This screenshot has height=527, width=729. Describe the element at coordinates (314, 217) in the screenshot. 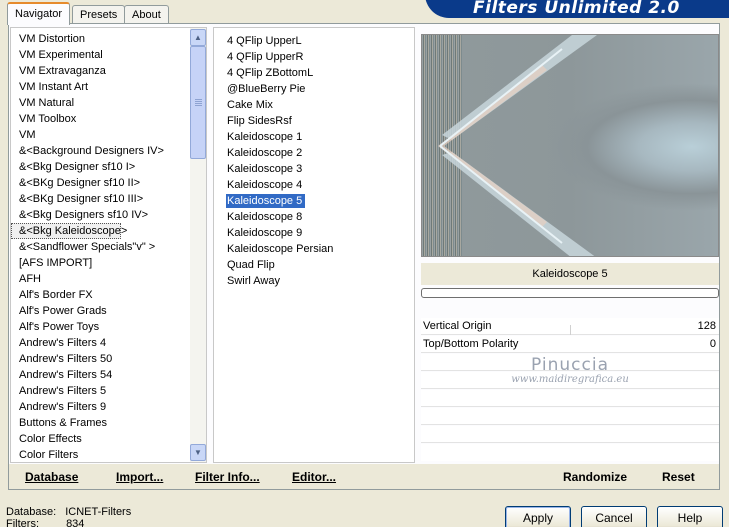

I see `filter-item: Kaleidoscope 8` at that location.